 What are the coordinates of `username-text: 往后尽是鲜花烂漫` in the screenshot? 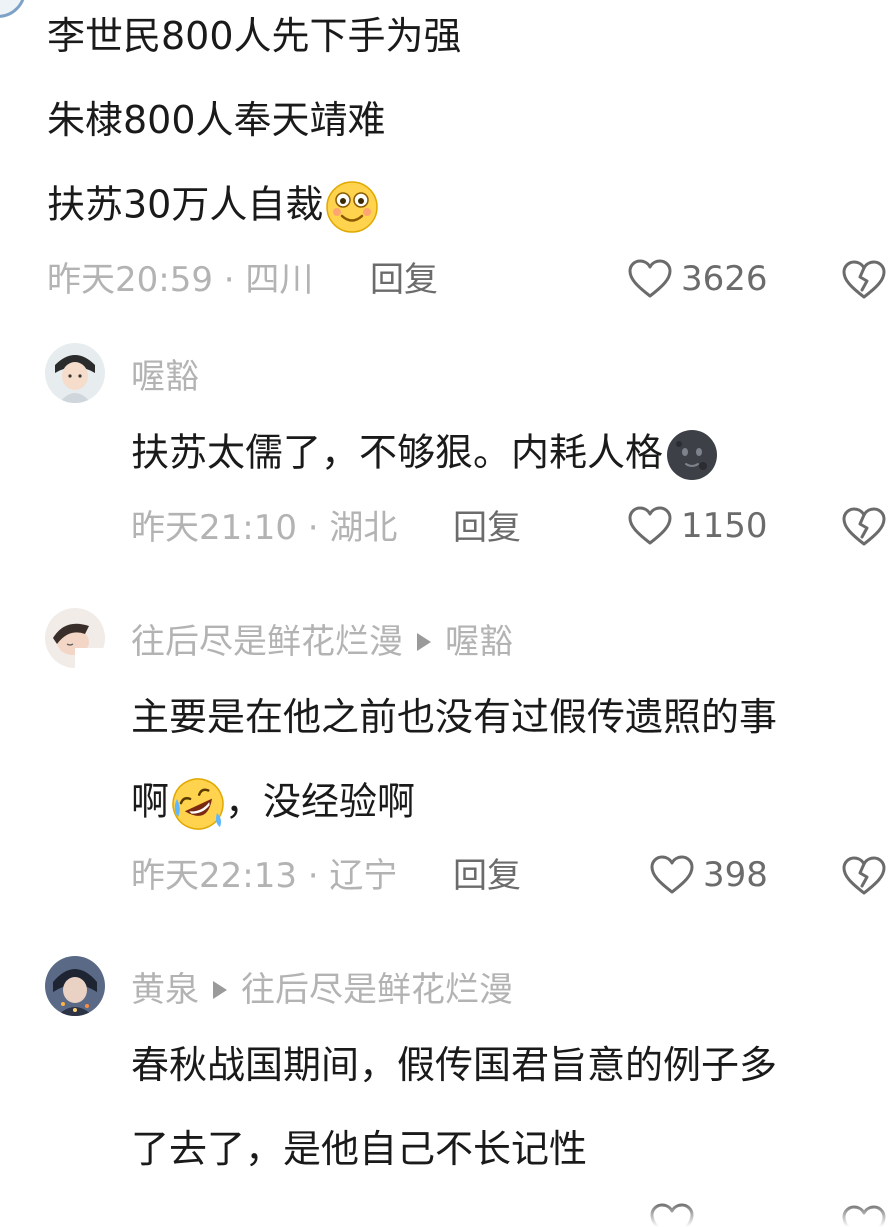 It's located at (267, 642).